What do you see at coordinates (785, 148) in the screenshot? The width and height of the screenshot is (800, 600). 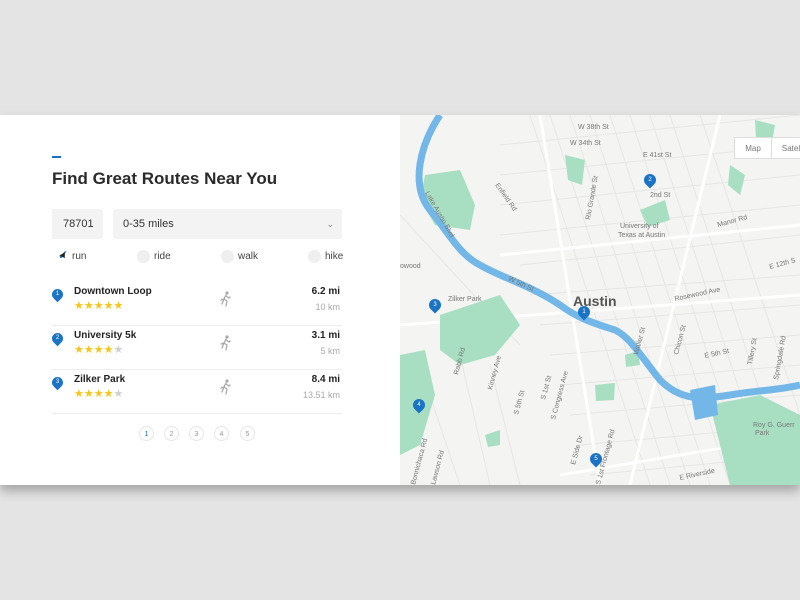 I see `map-type-satellite-button: Satel` at bounding box center [785, 148].